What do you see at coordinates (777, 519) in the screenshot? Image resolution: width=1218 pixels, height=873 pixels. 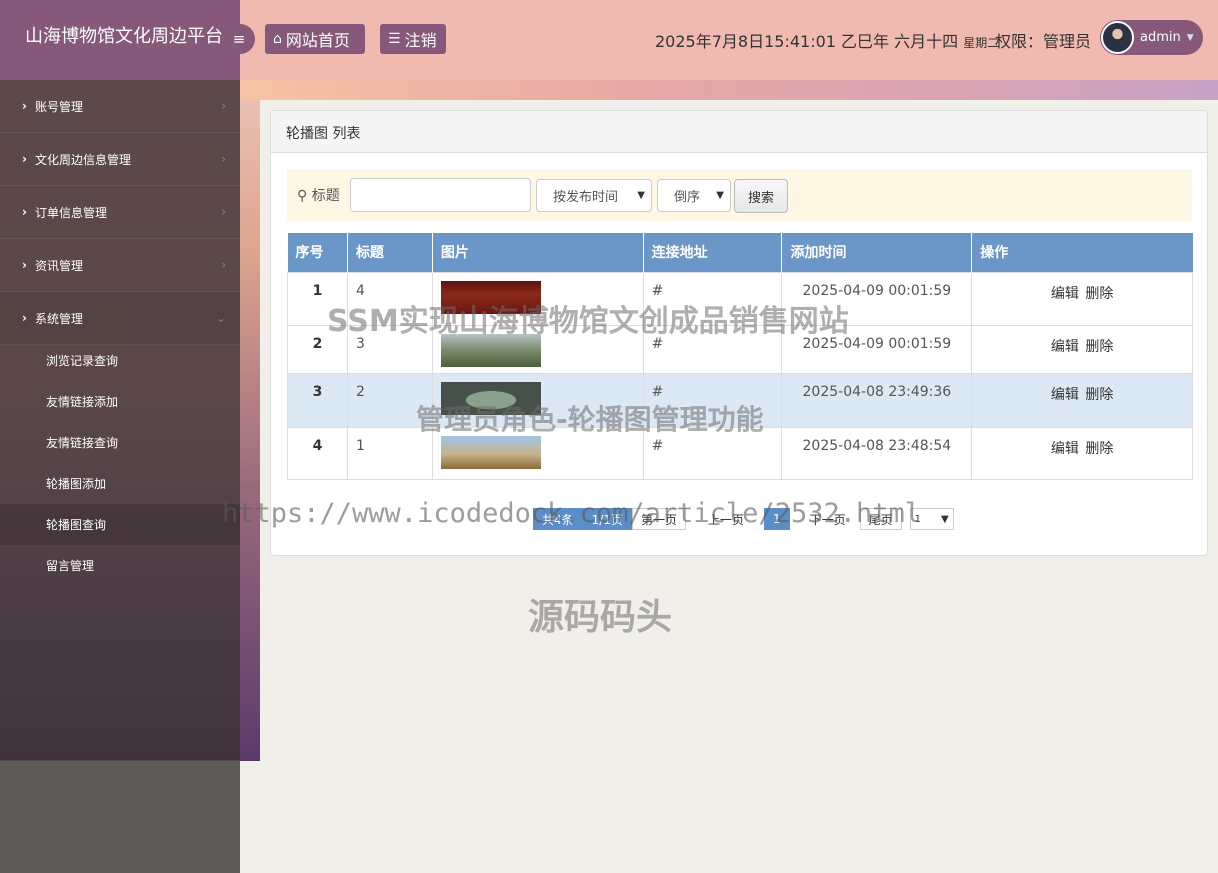 I see `pager-current-page: 1` at bounding box center [777, 519].